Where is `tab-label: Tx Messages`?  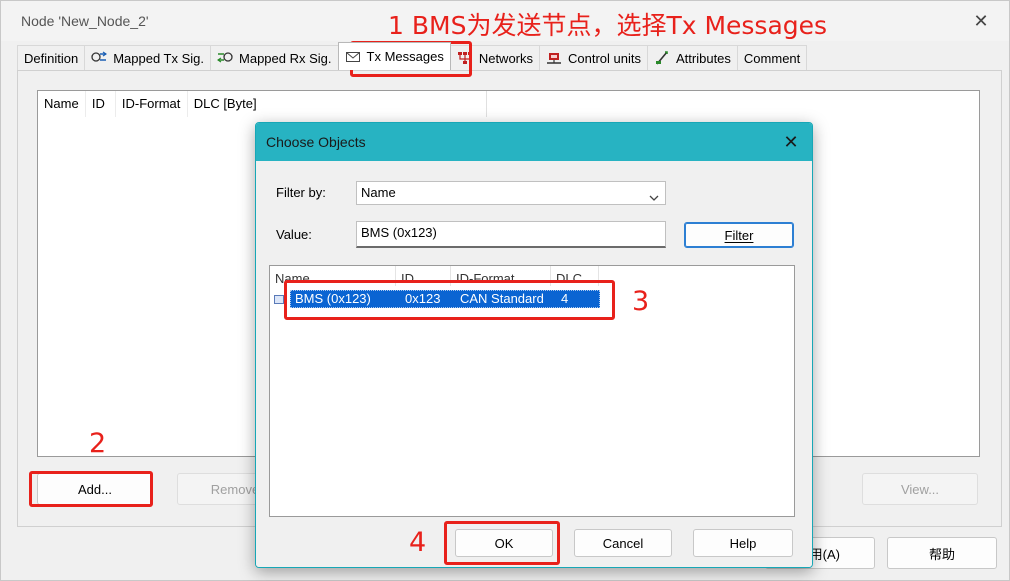
tab-label: Tx Messages is located at coordinates (405, 56).